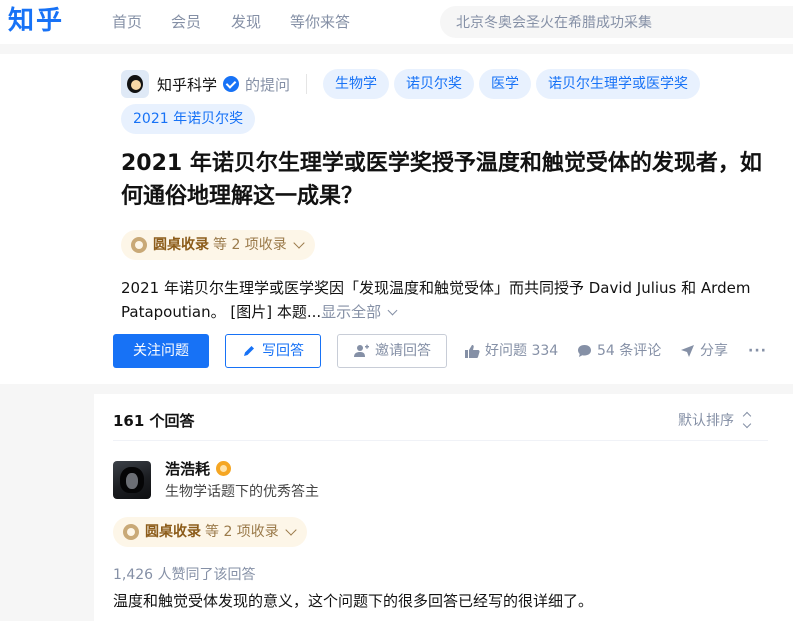  I want to click on answer-text: 温度和触觉受体发现的意义，这个问题下的很多回答已经写的很详细了。, so click(353, 600).